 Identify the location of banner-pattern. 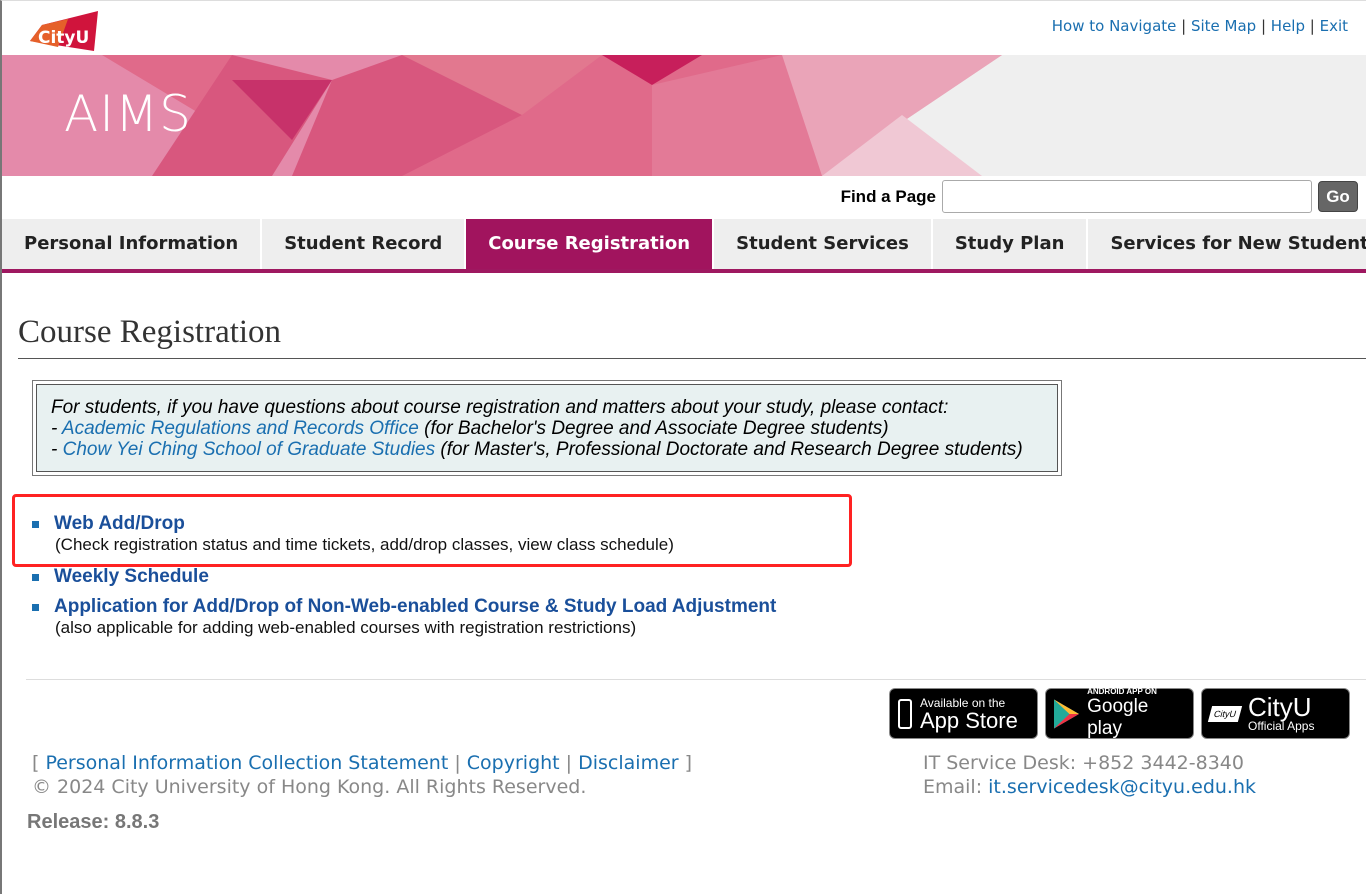
(684, 115).